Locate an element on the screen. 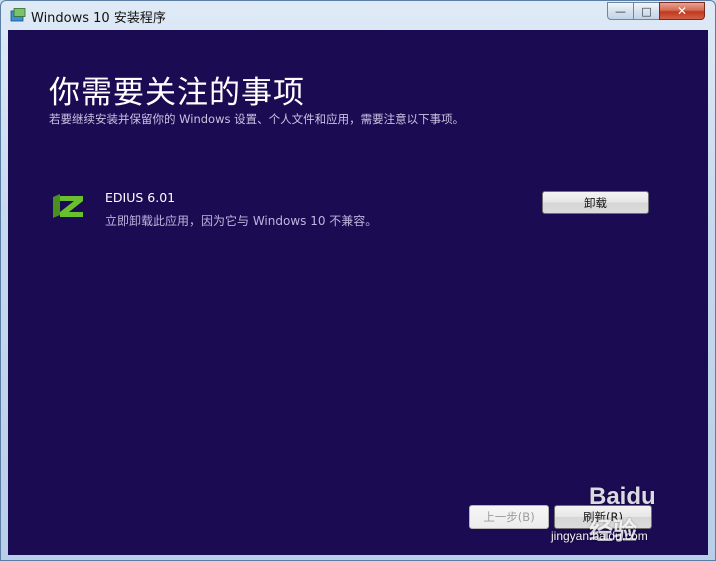 The height and width of the screenshot is (561, 716). close-icon: ✕ is located at coordinates (682, 11).